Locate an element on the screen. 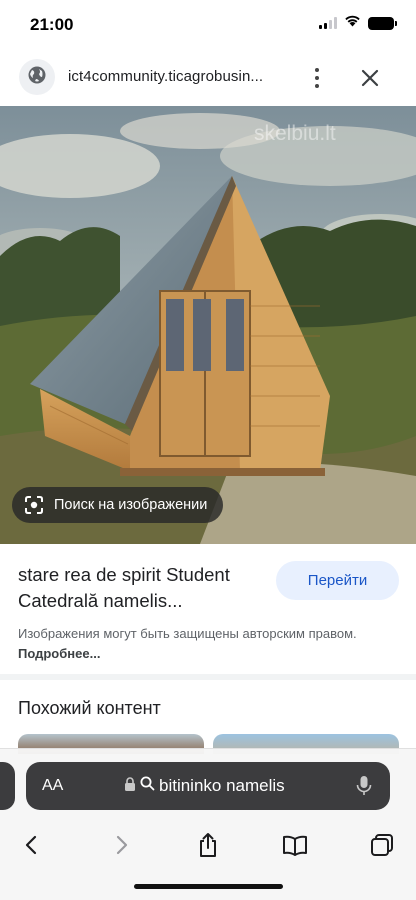 This screenshot has height=900, width=416. section-divider is located at coordinates (208, 677).